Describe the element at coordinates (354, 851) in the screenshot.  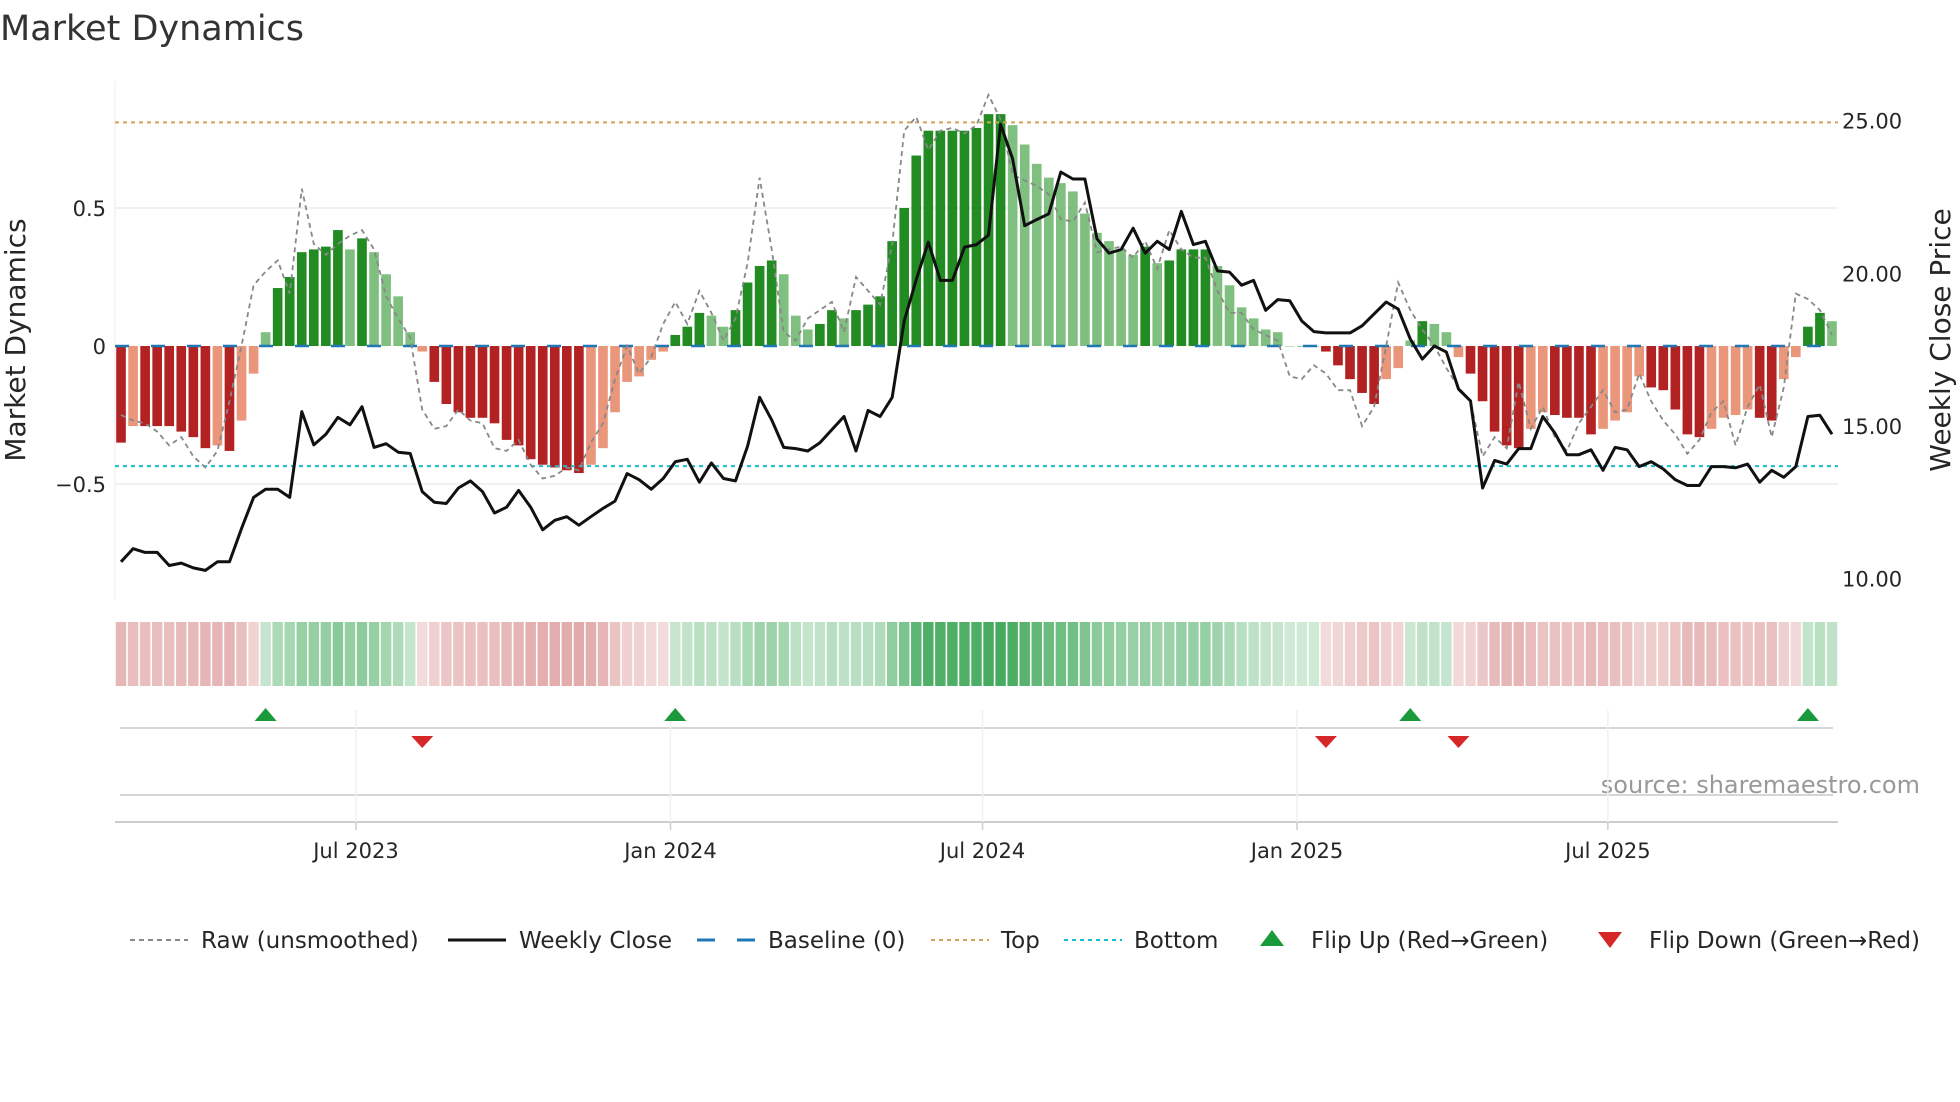
I see `x-tick-label: Jul 2023` at that location.